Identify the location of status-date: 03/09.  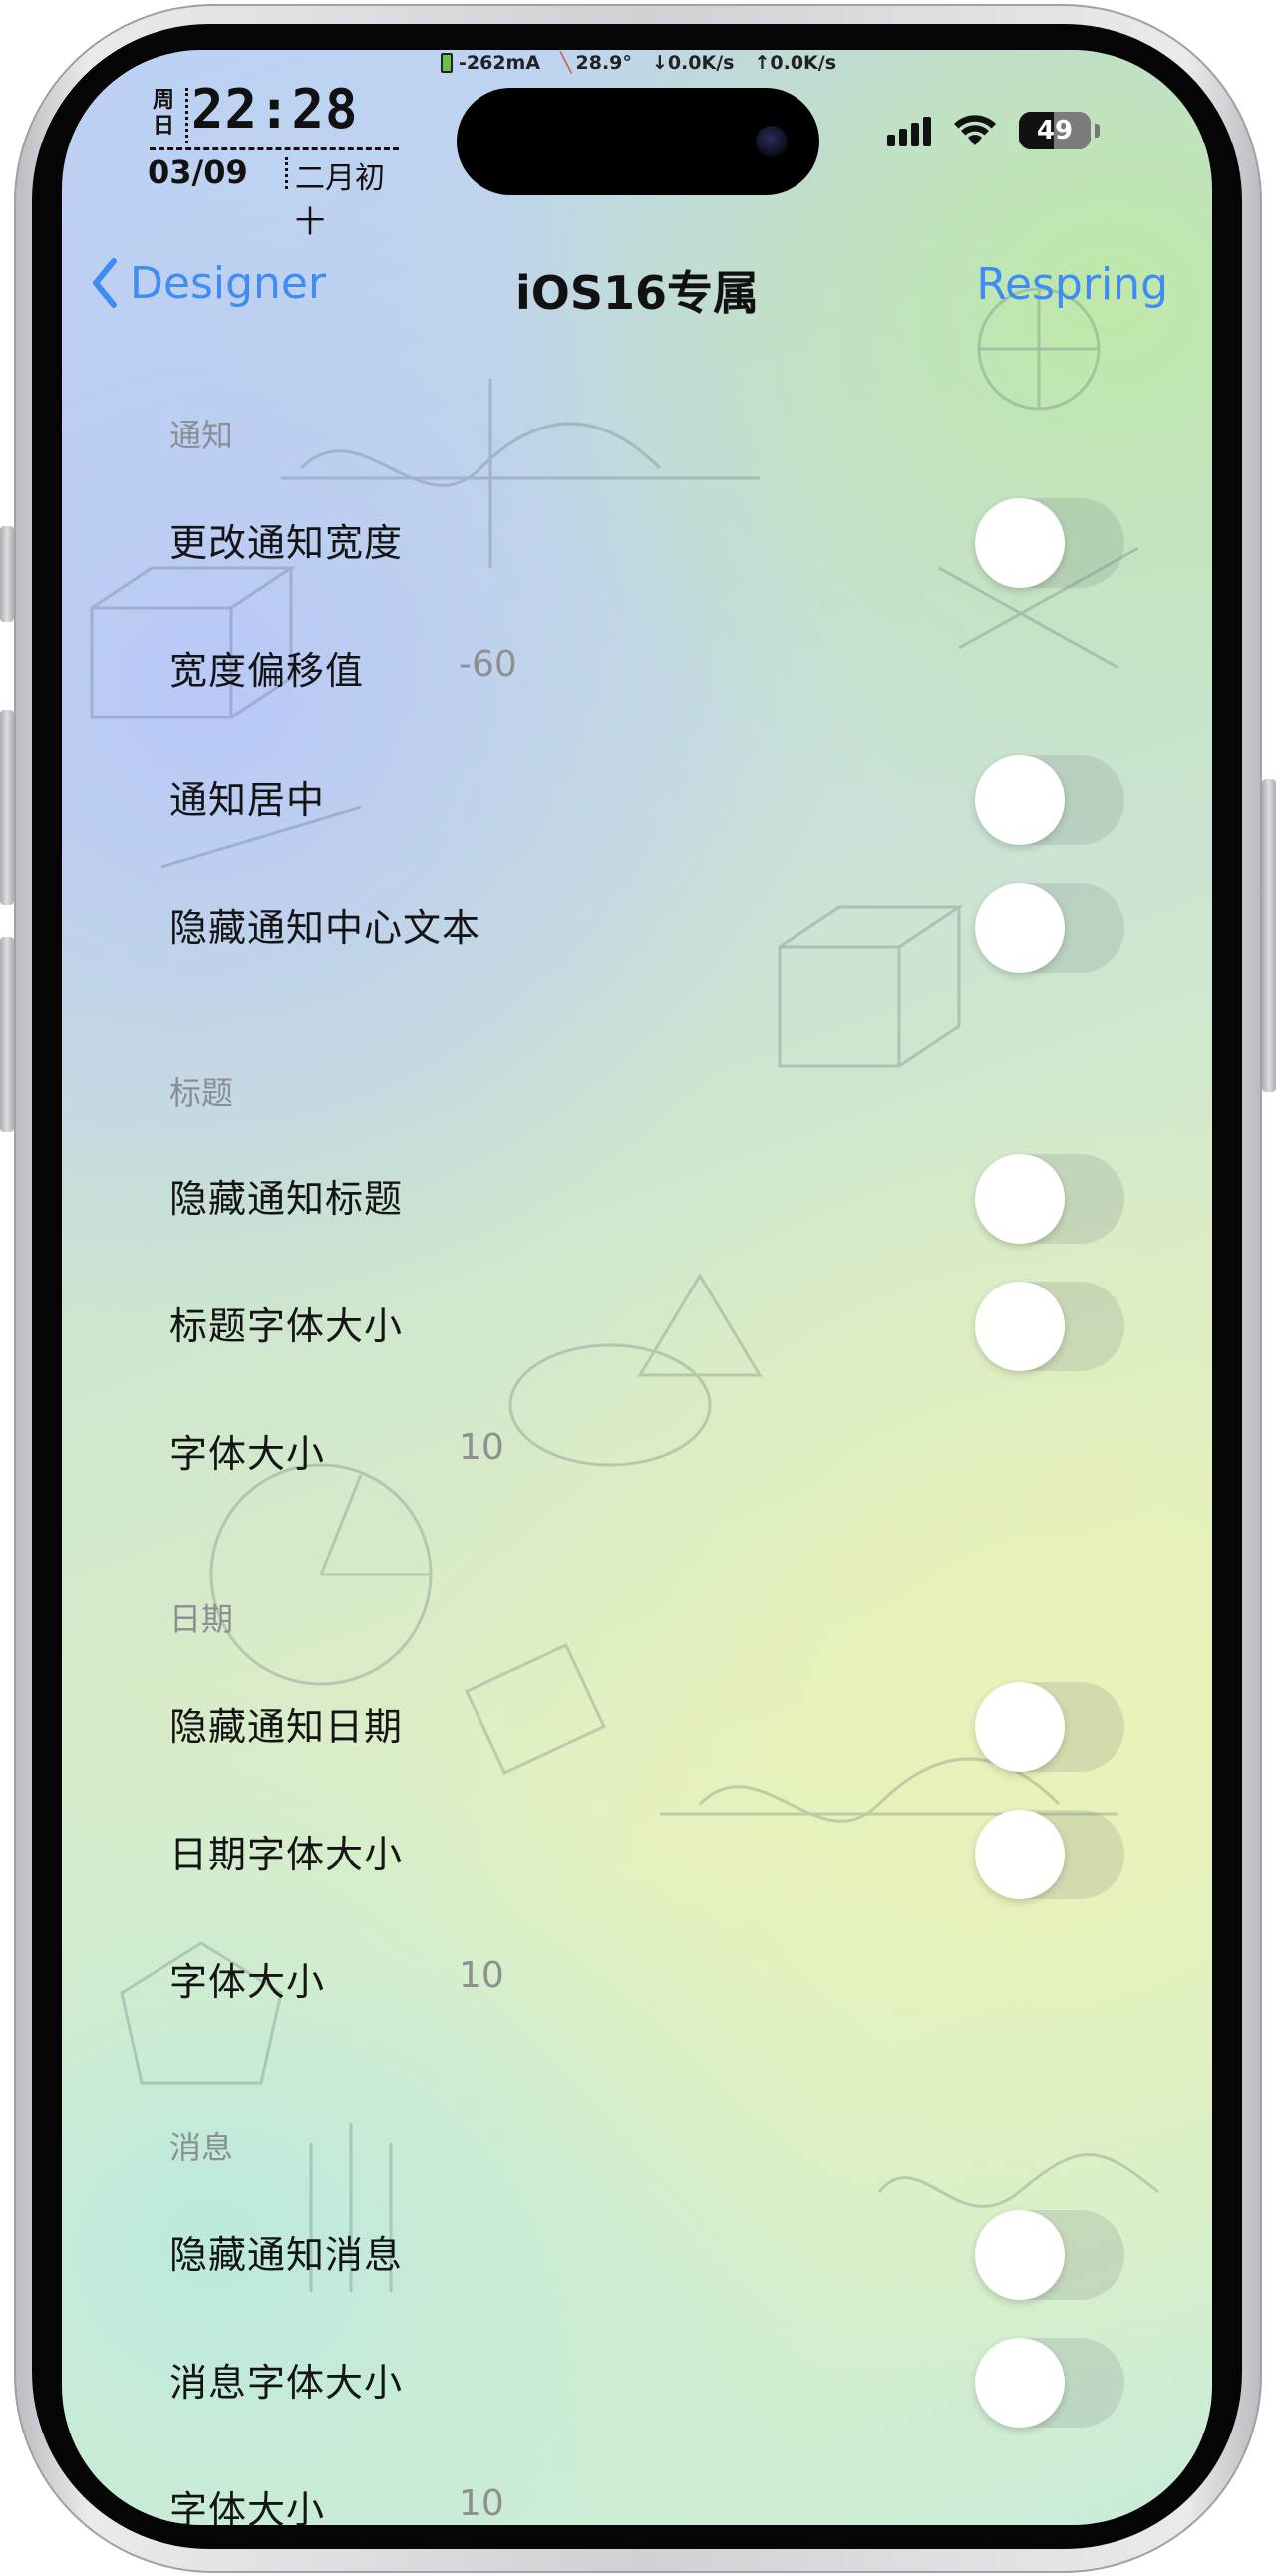
(198, 172).